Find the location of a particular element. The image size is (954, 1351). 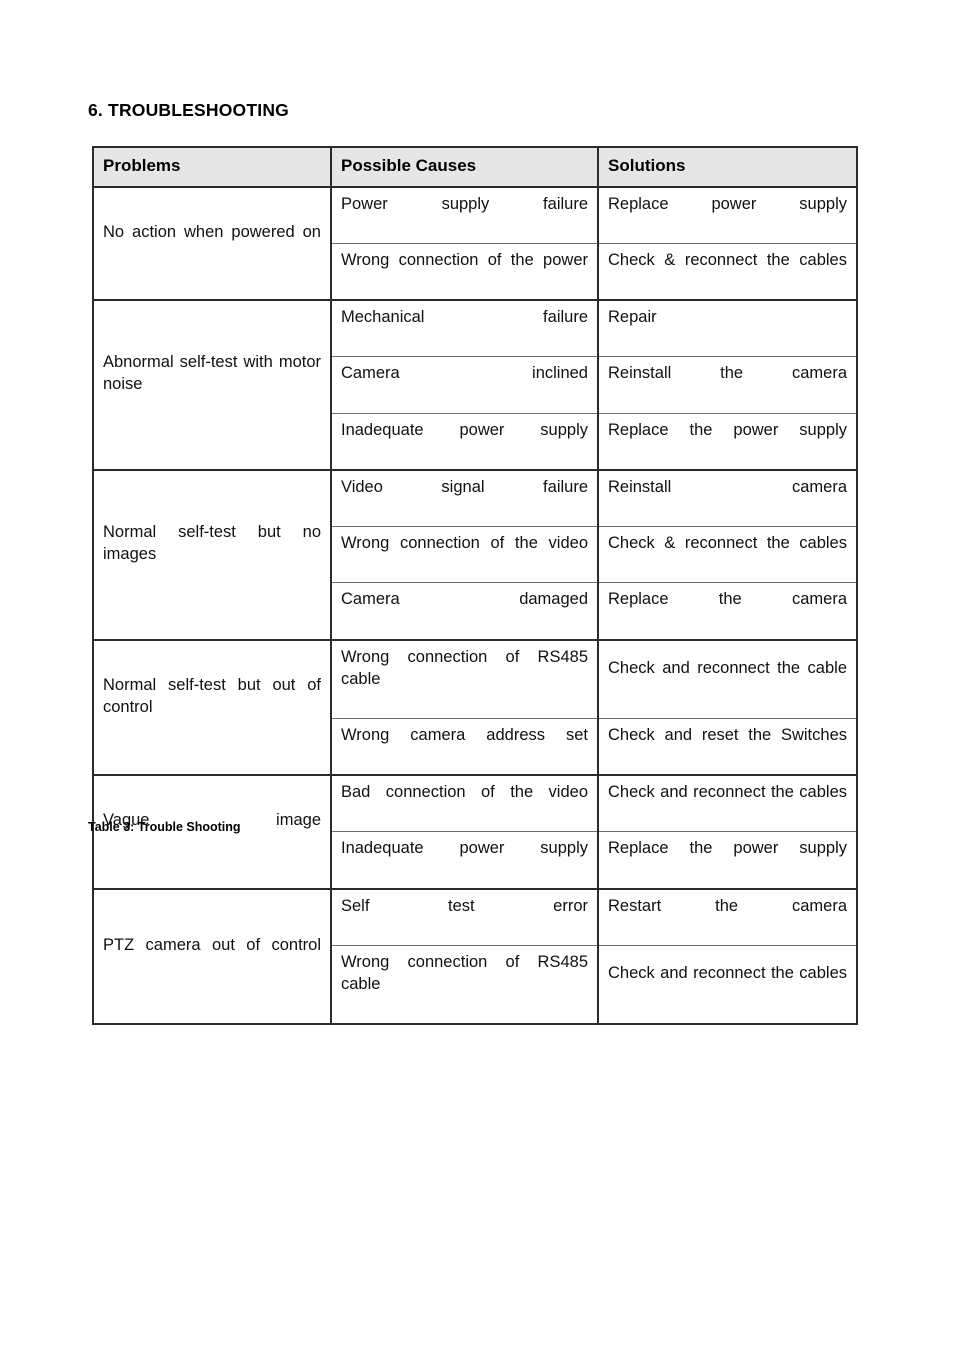

problem-text: Normal self-test but out of control is located at coordinates (212, 695).